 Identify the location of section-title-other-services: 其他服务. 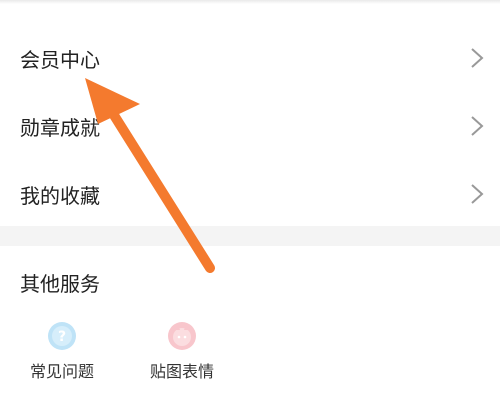
(60, 284).